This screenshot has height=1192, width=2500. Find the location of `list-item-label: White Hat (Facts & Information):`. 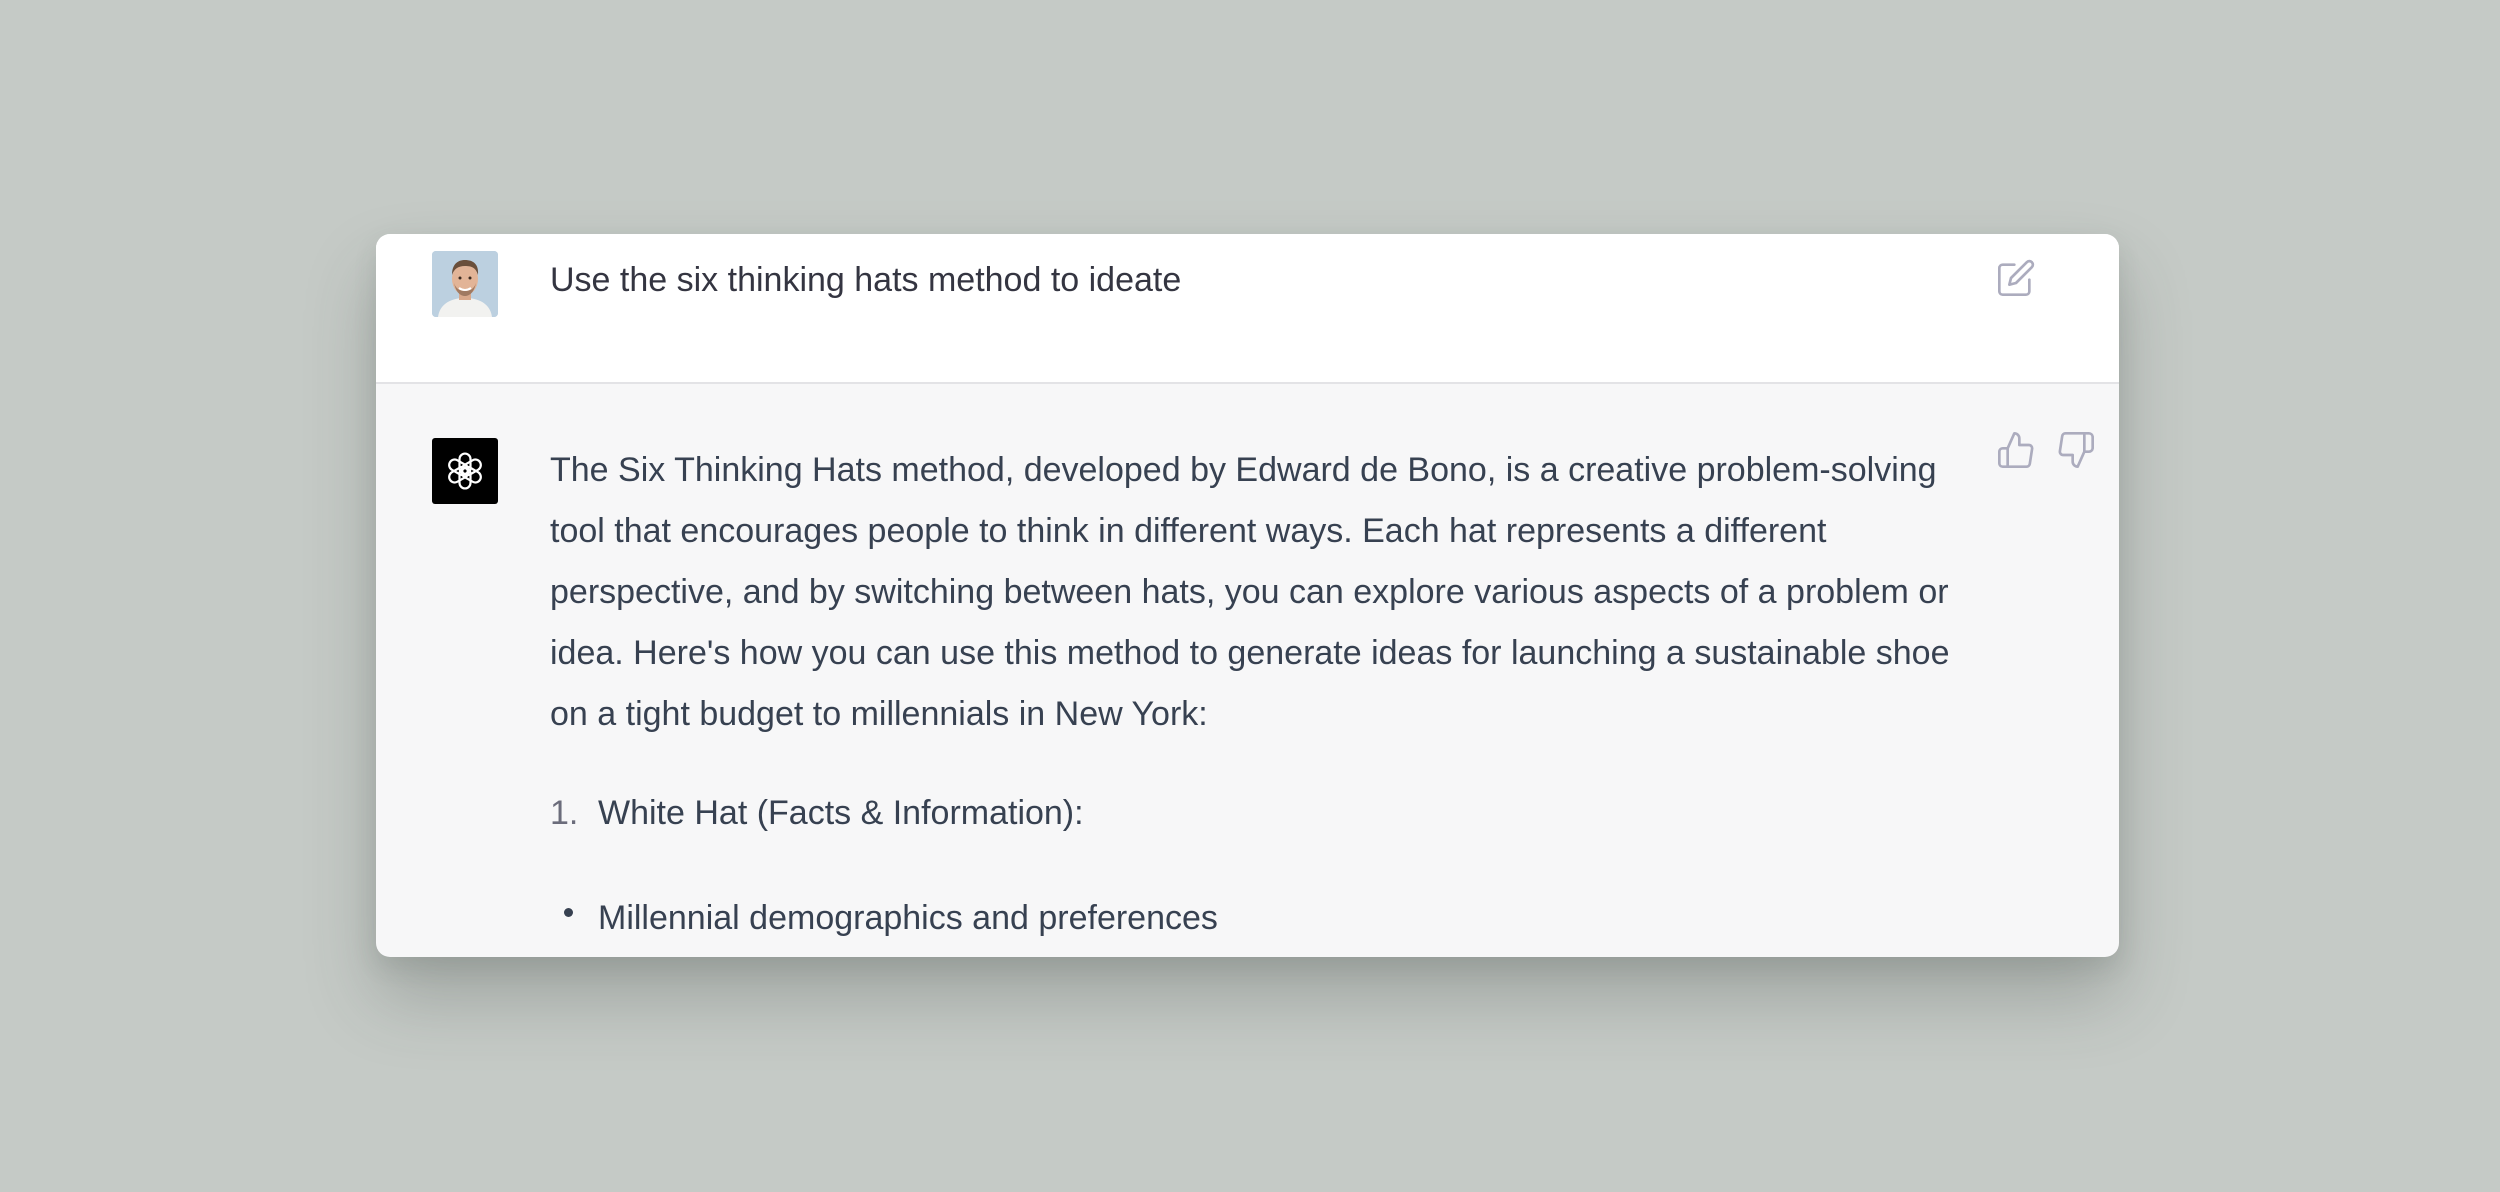

list-item-label: White Hat (Facts & Information): is located at coordinates (841, 813).